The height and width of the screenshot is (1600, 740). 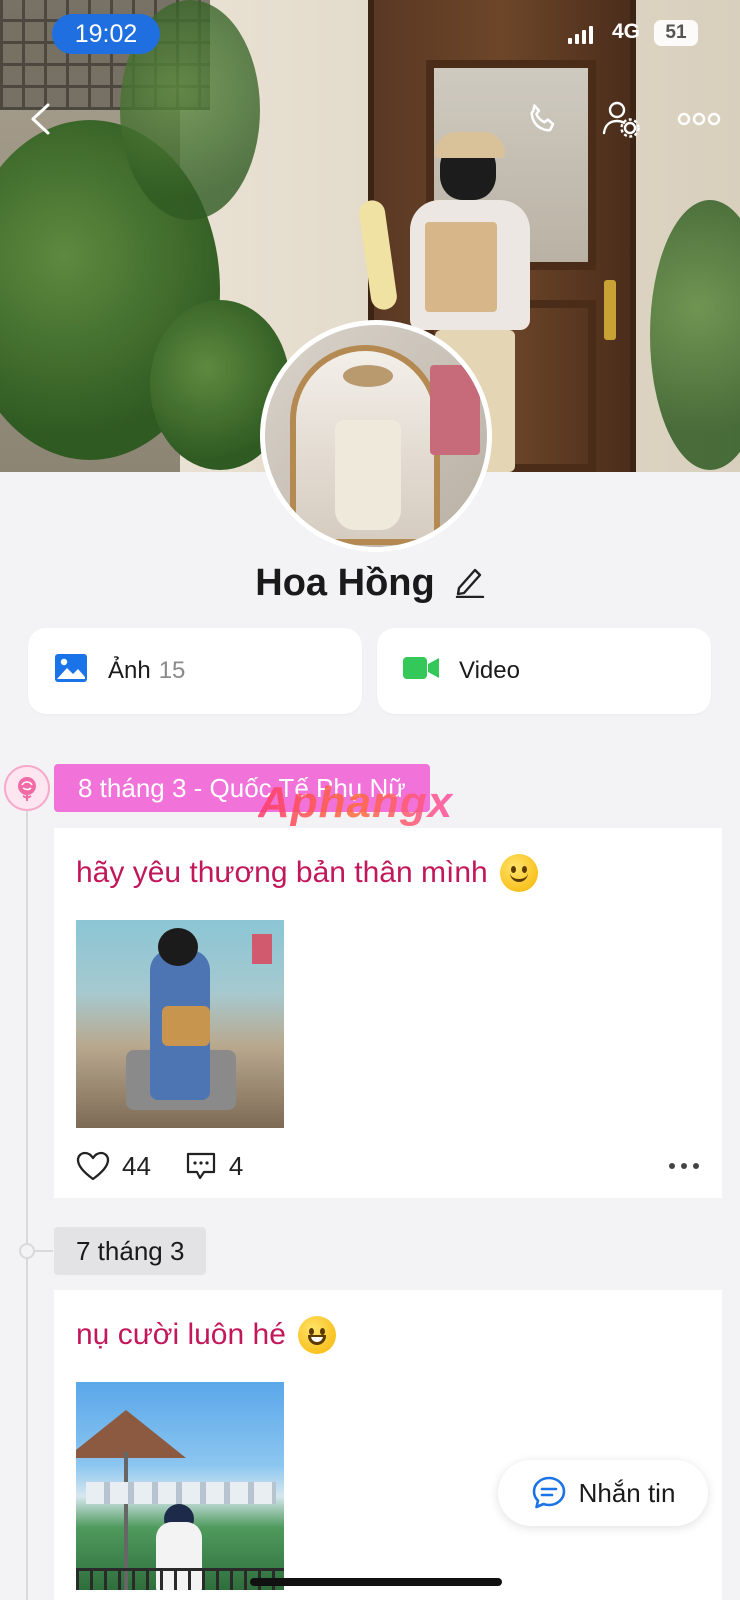 I want to click on watermark: Aphangx, so click(x=356, y=802).